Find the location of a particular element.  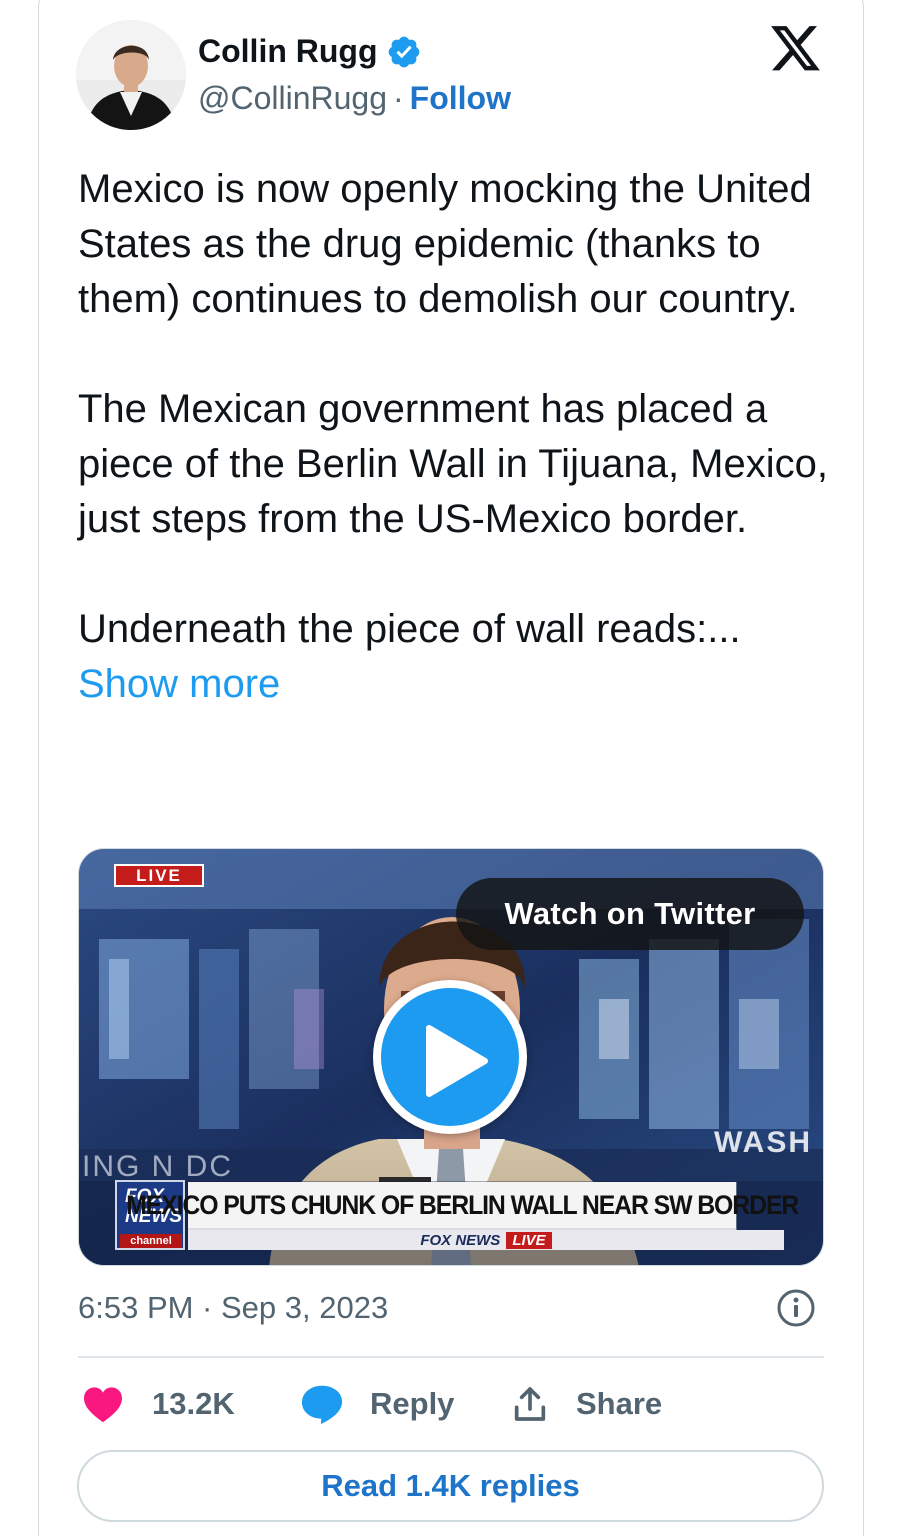

reply-button: Reply is located at coordinates (377, 1404).